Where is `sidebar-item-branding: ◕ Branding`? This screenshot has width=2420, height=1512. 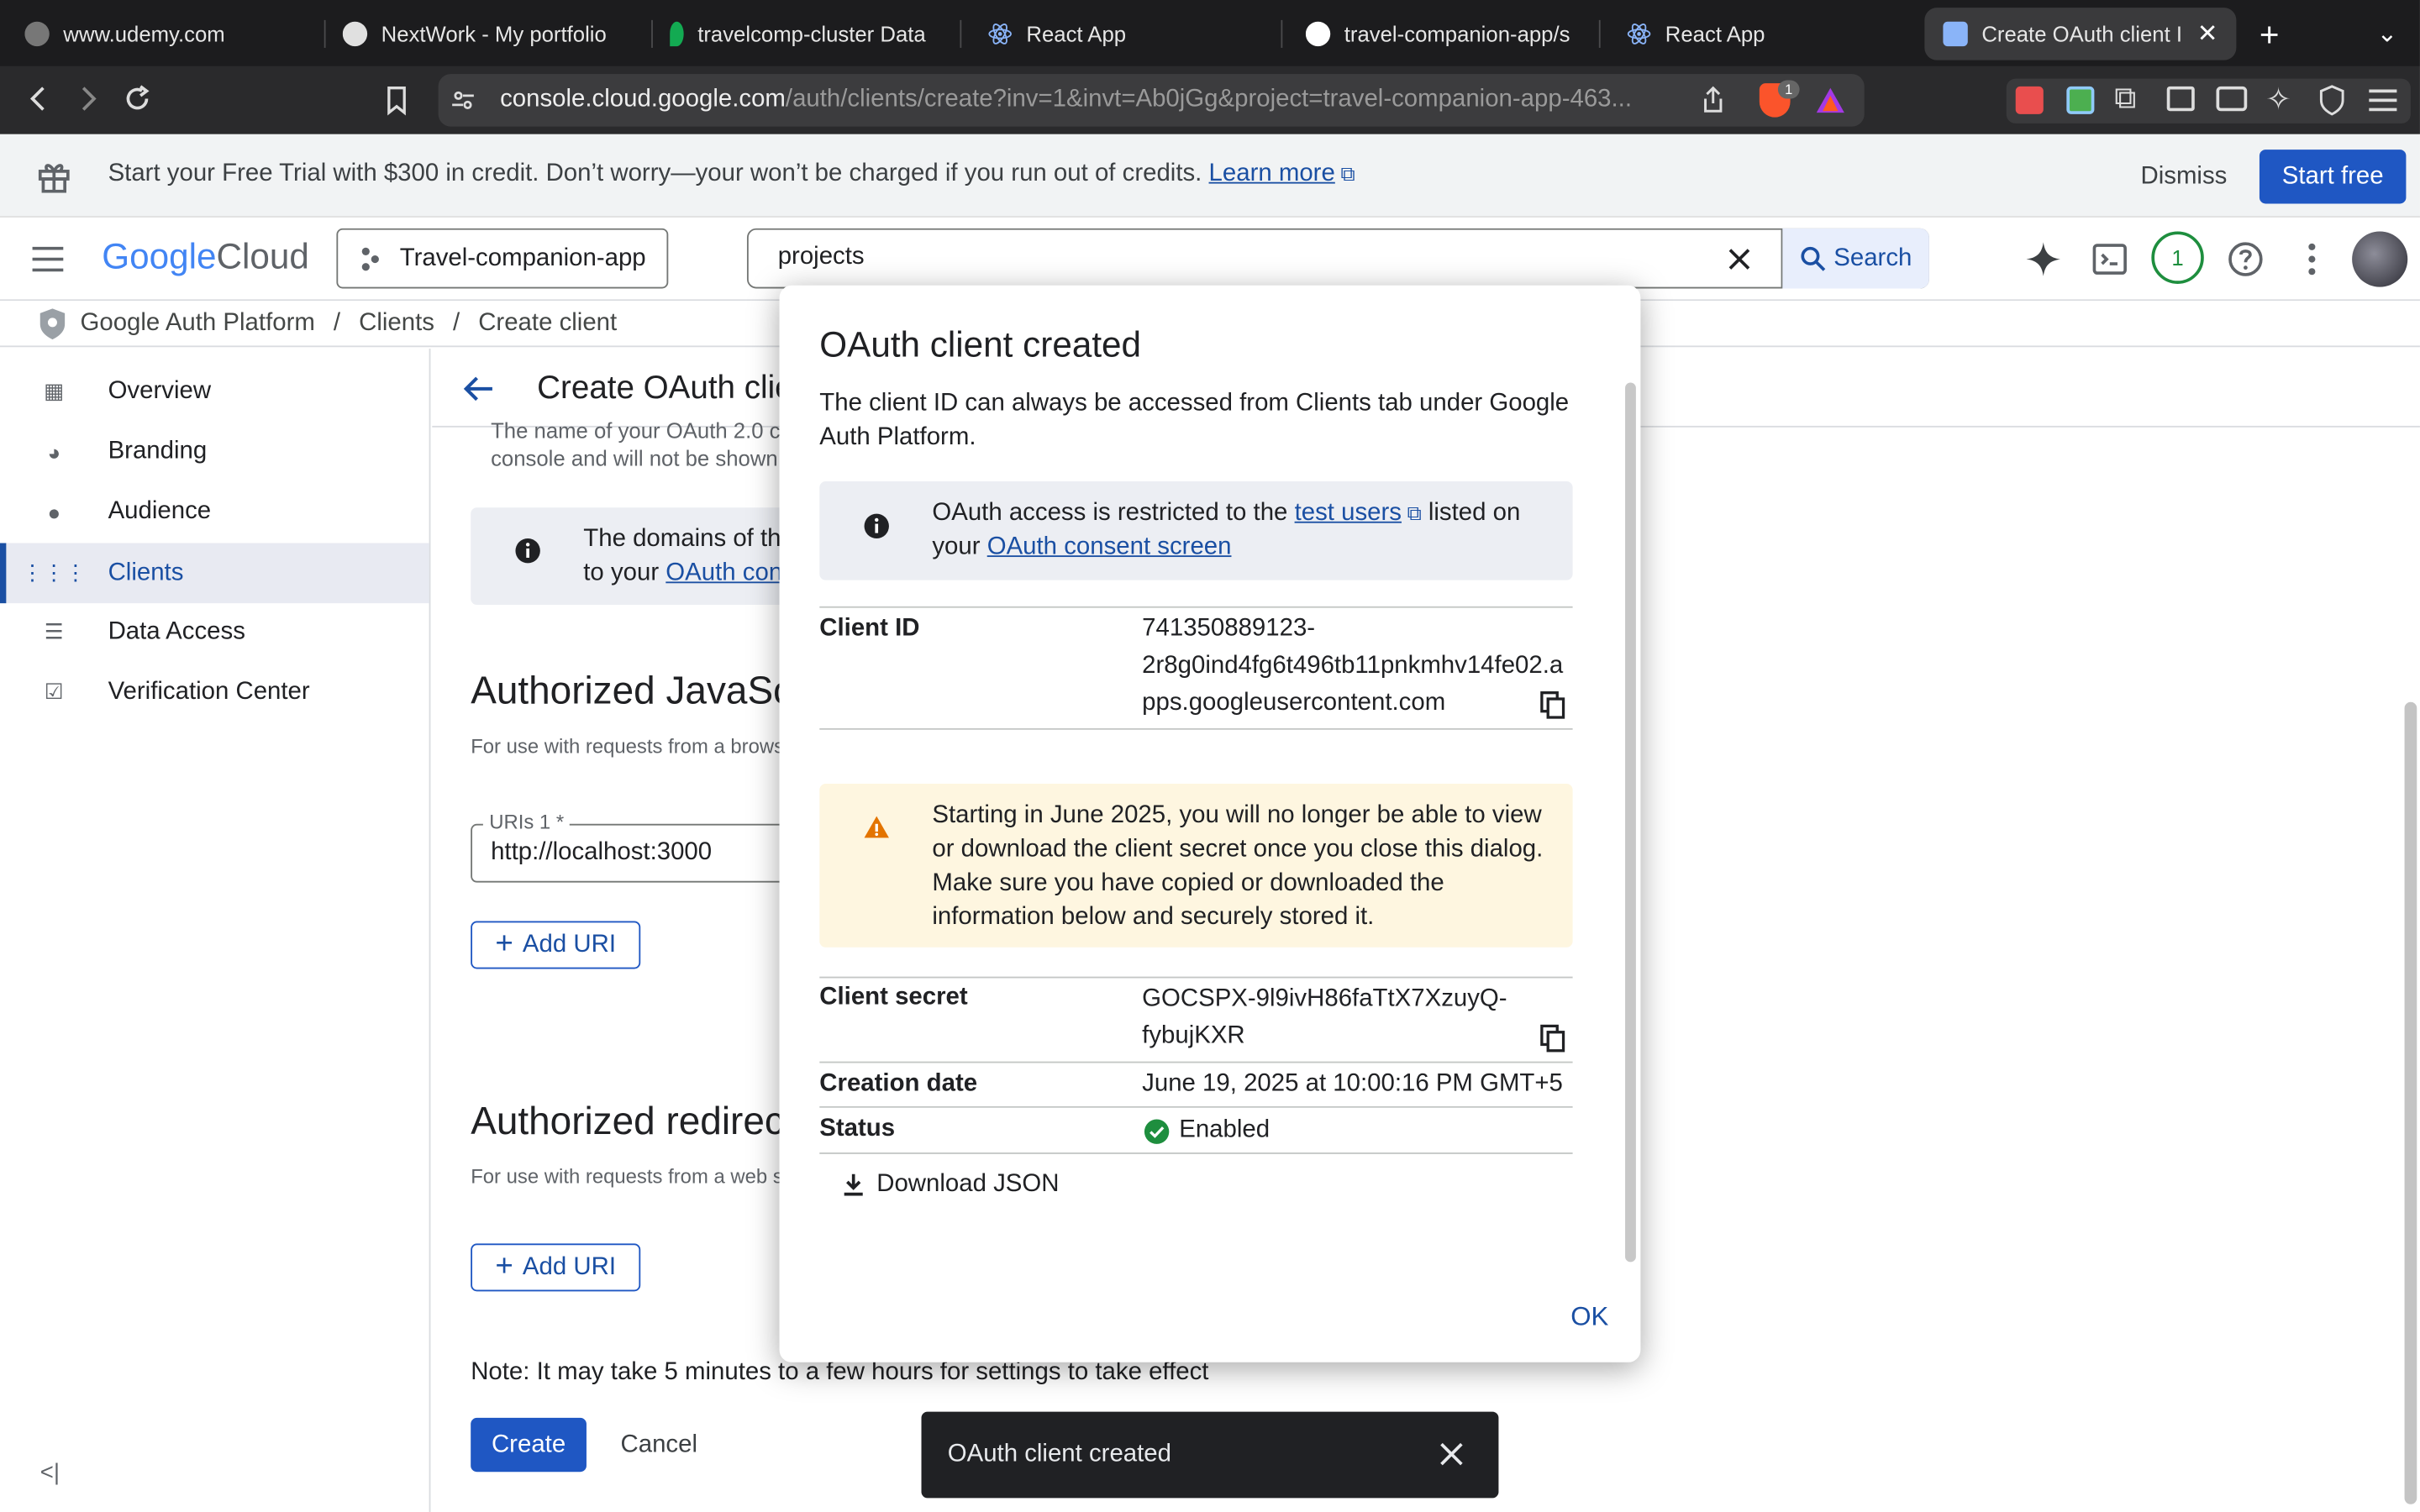 sidebar-item-branding: ◕ Branding is located at coordinates (214, 451).